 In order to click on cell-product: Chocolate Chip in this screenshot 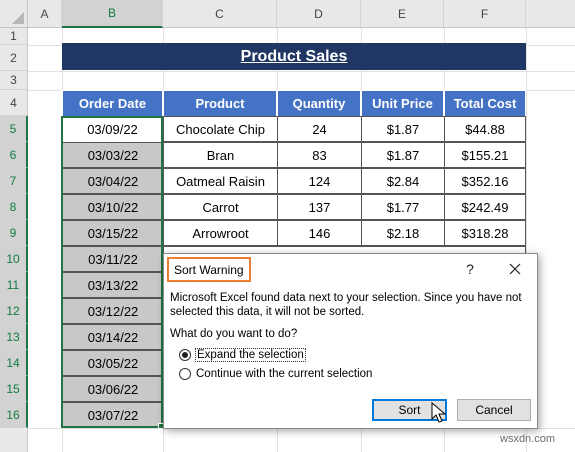, I will do `click(220, 129)`.